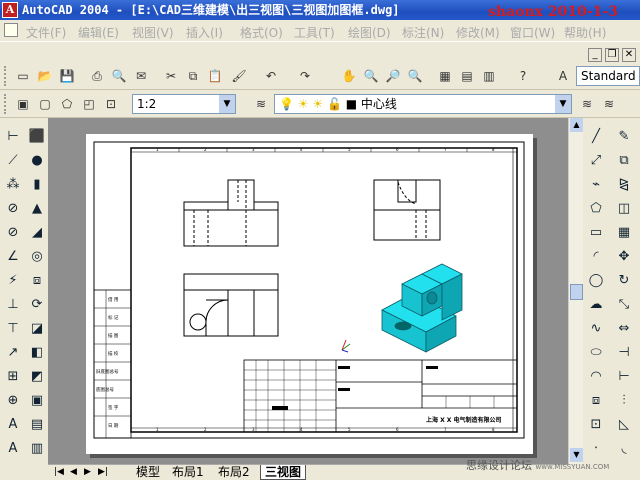  I want to click on vertical-scrollbar: ▲ ▼, so click(575, 291).